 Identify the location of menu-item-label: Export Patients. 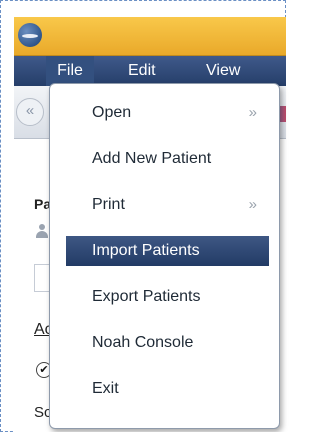
(146, 296).